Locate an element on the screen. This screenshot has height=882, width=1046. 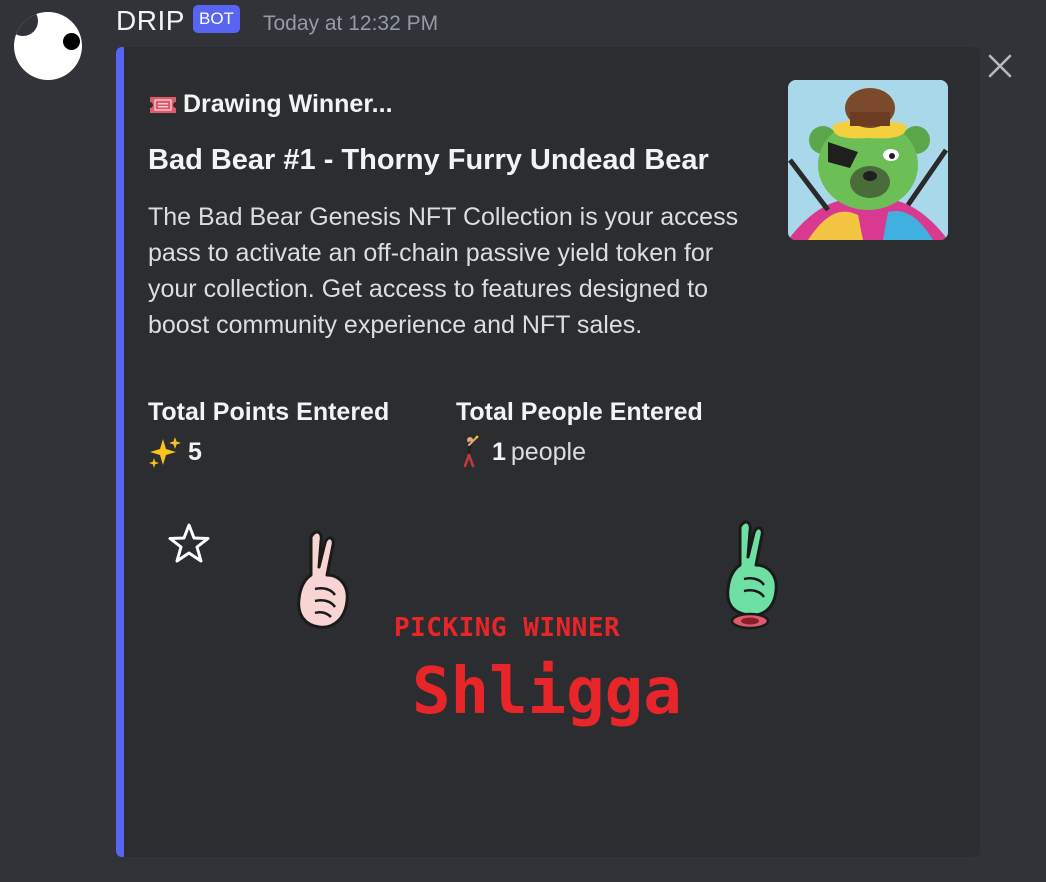
close-icon is located at coordinates (1000, 66).